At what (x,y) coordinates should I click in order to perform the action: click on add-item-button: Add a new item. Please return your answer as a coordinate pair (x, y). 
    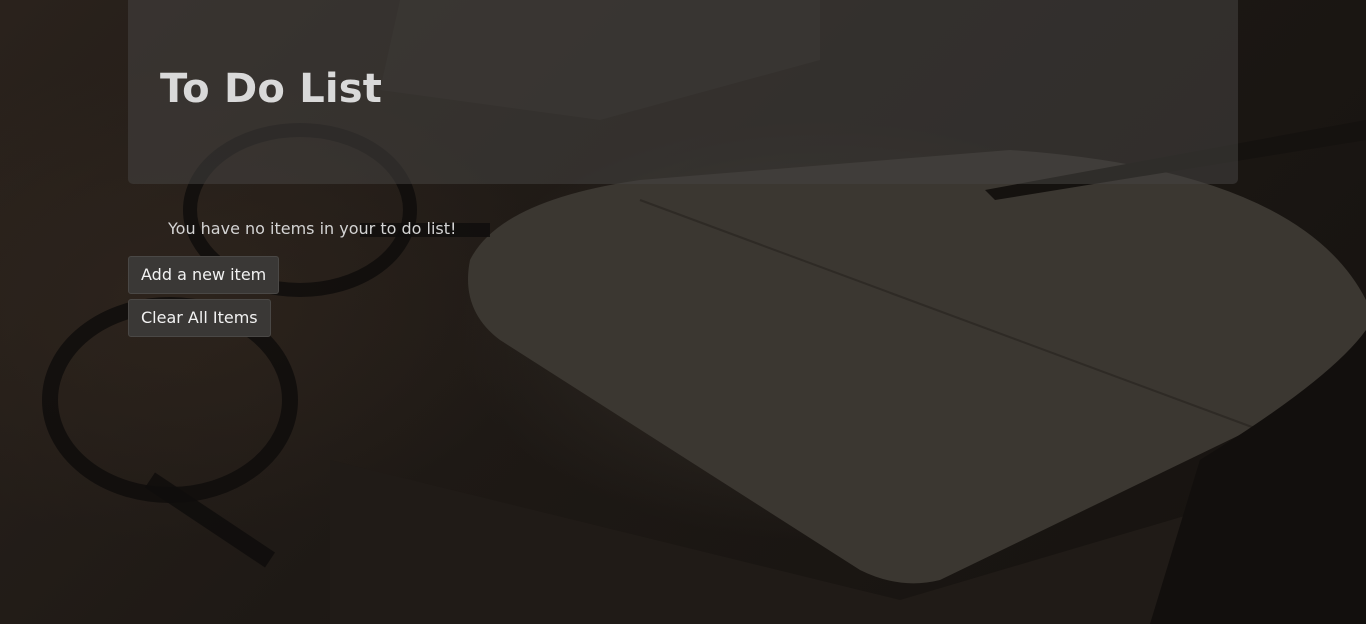
    Looking at the image, I should click on (204, 275).